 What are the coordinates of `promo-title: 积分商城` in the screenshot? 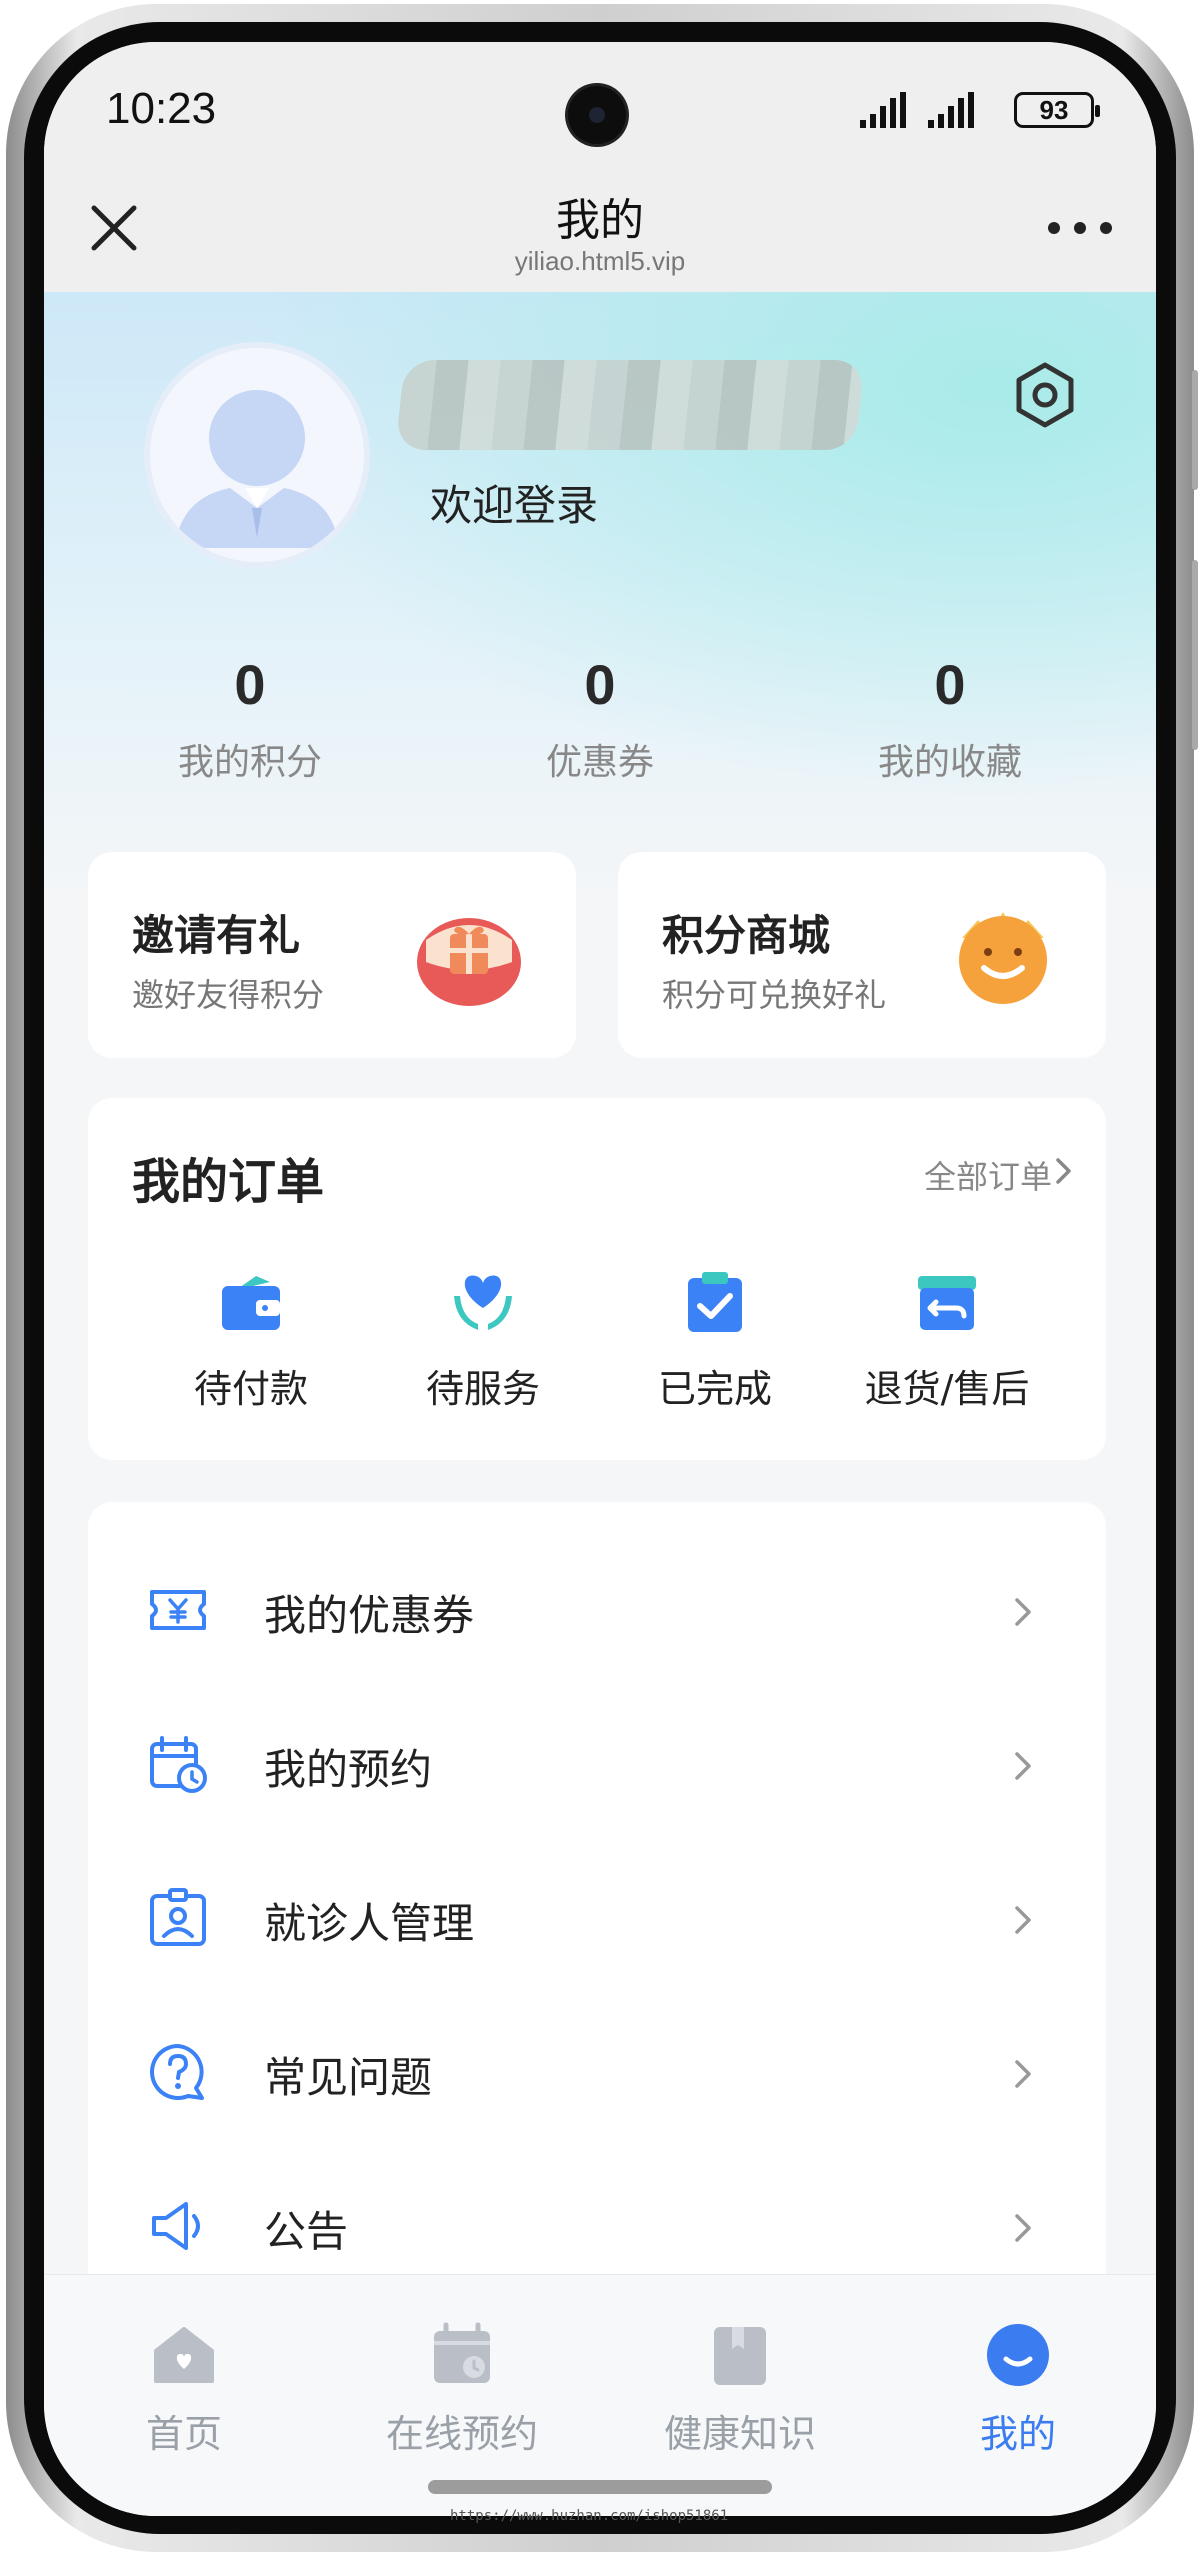 It's located at (746, 935).